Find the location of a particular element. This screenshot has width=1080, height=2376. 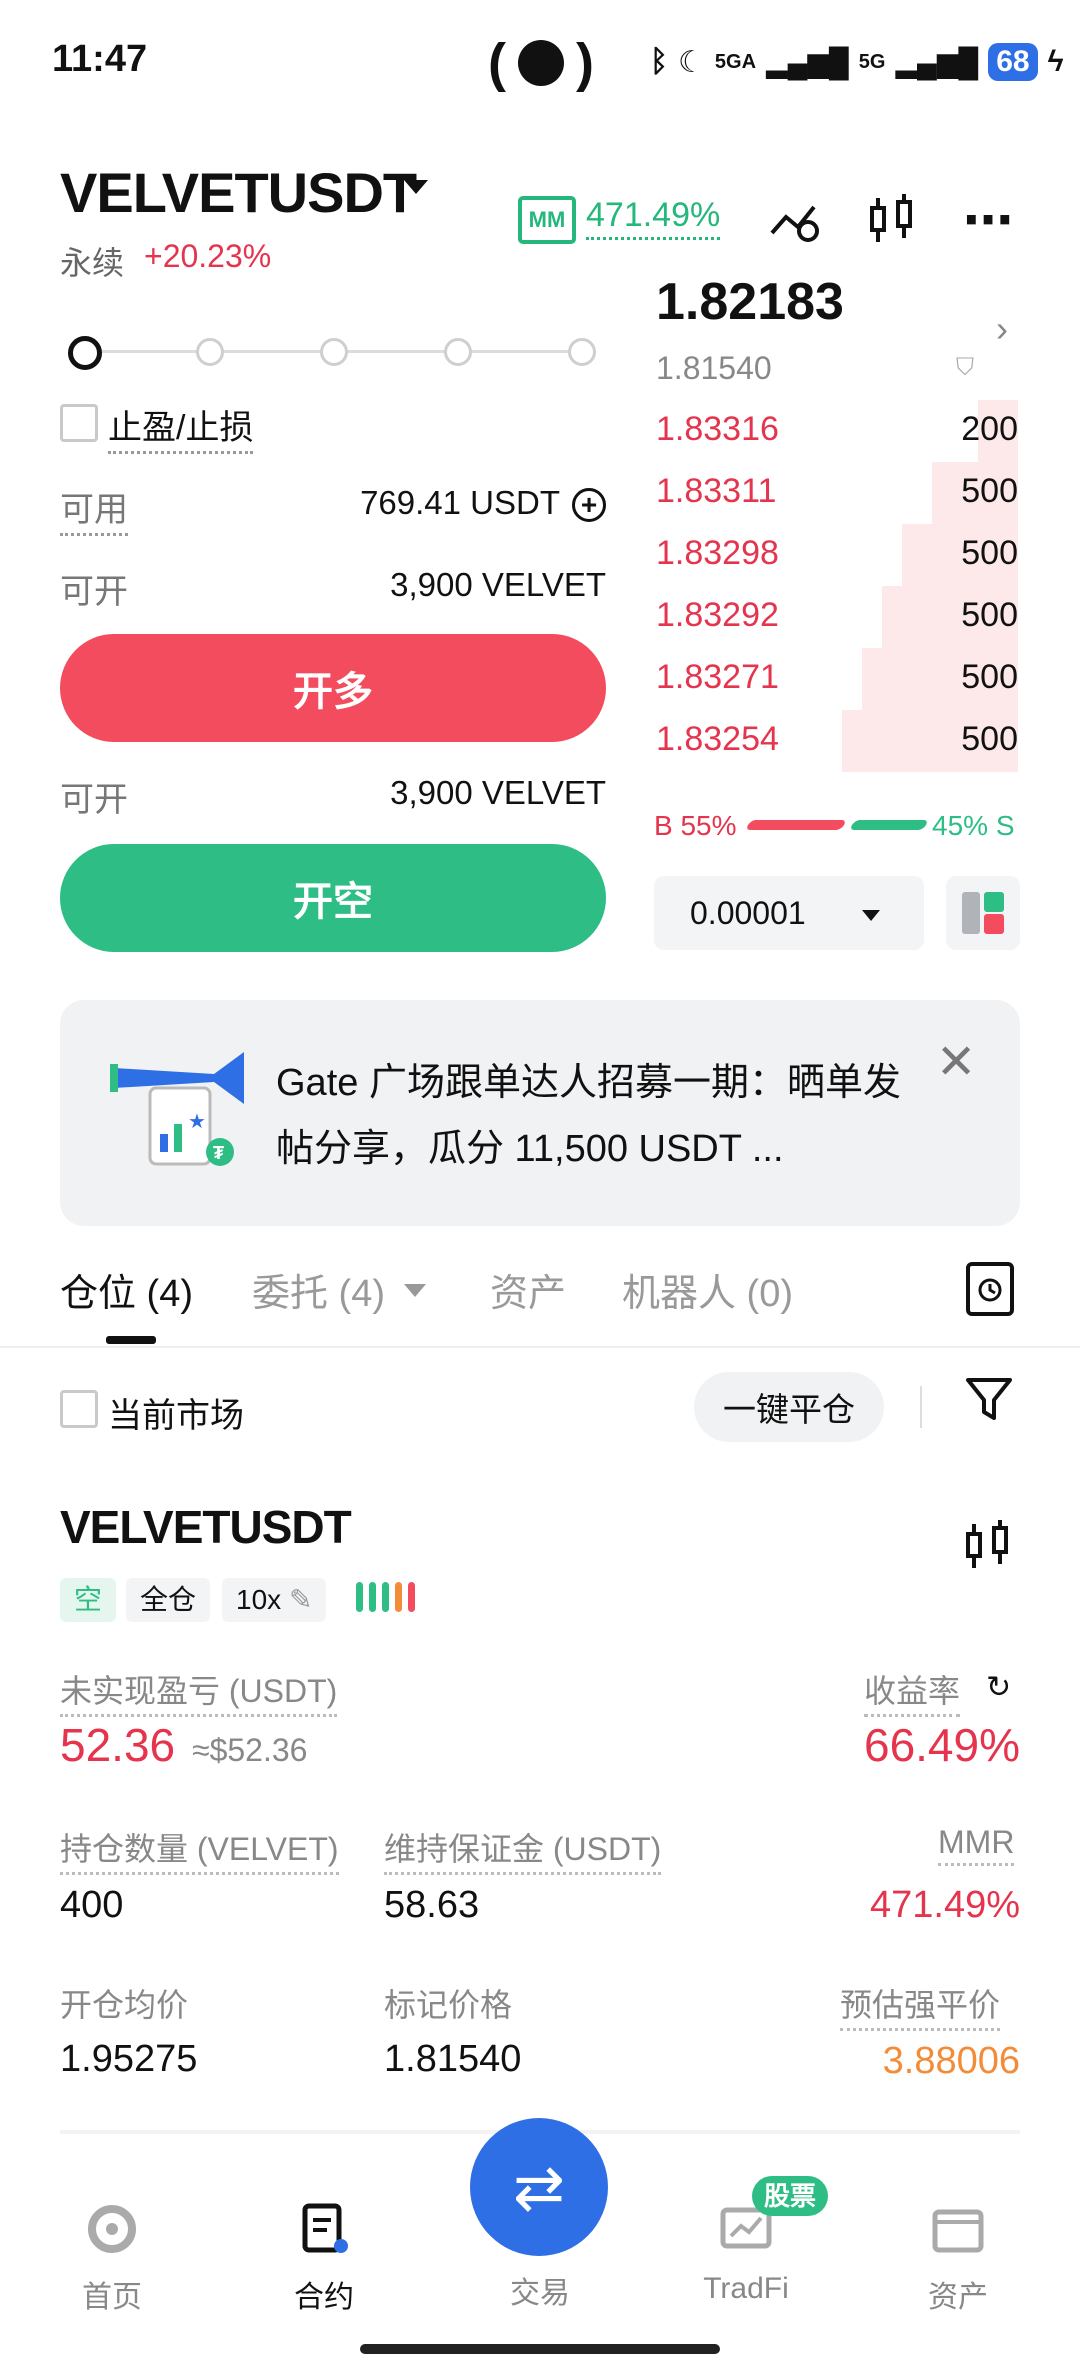

close-icon: ✕ is located at coordinates (956, 1062).